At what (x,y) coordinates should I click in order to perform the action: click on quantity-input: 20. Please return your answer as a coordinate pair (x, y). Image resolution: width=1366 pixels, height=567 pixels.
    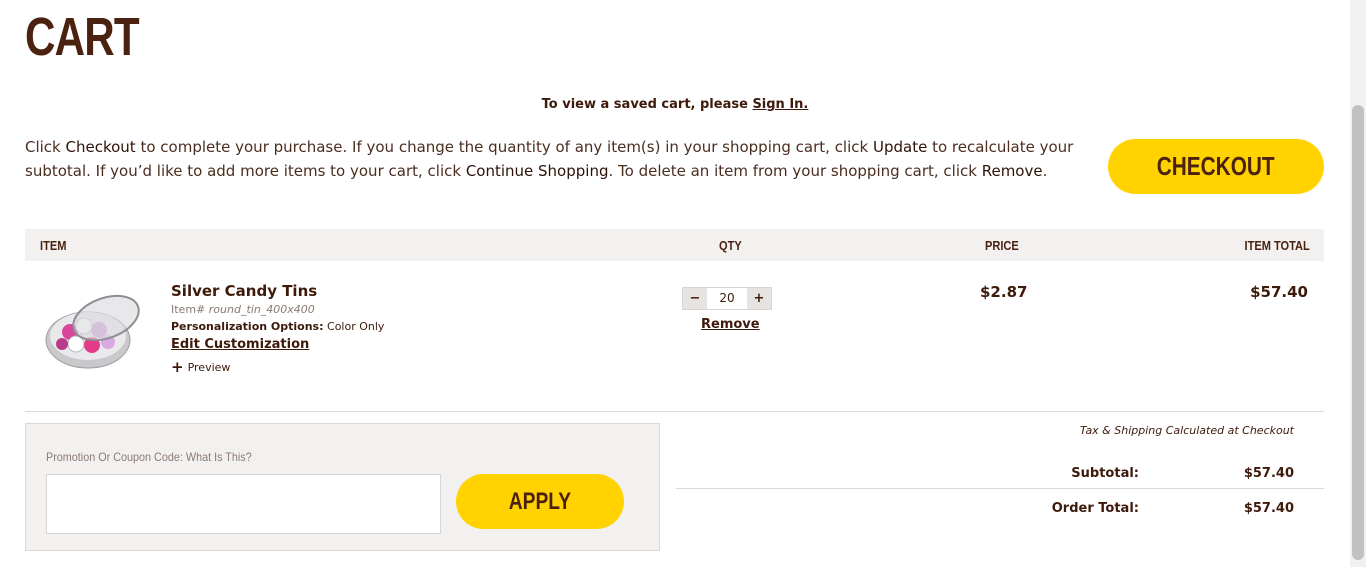
    Looking at the image, I should click on (727, 298).